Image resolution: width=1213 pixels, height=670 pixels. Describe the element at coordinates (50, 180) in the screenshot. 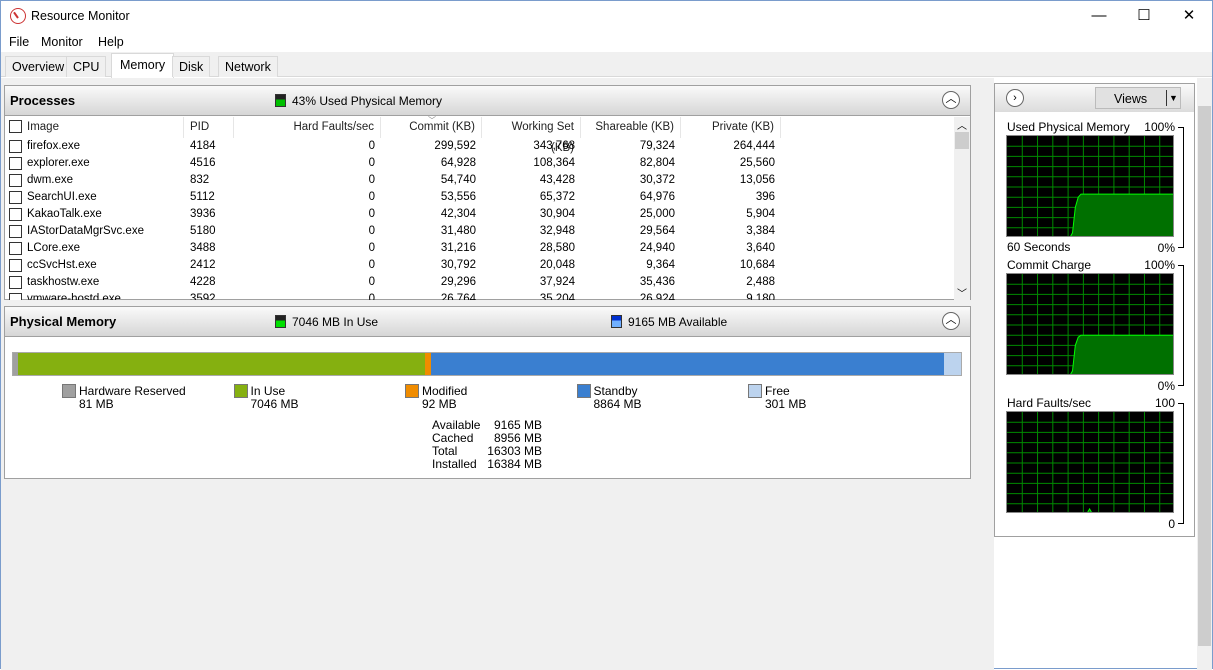

I see `cell-image: dwm.exe` at that location.